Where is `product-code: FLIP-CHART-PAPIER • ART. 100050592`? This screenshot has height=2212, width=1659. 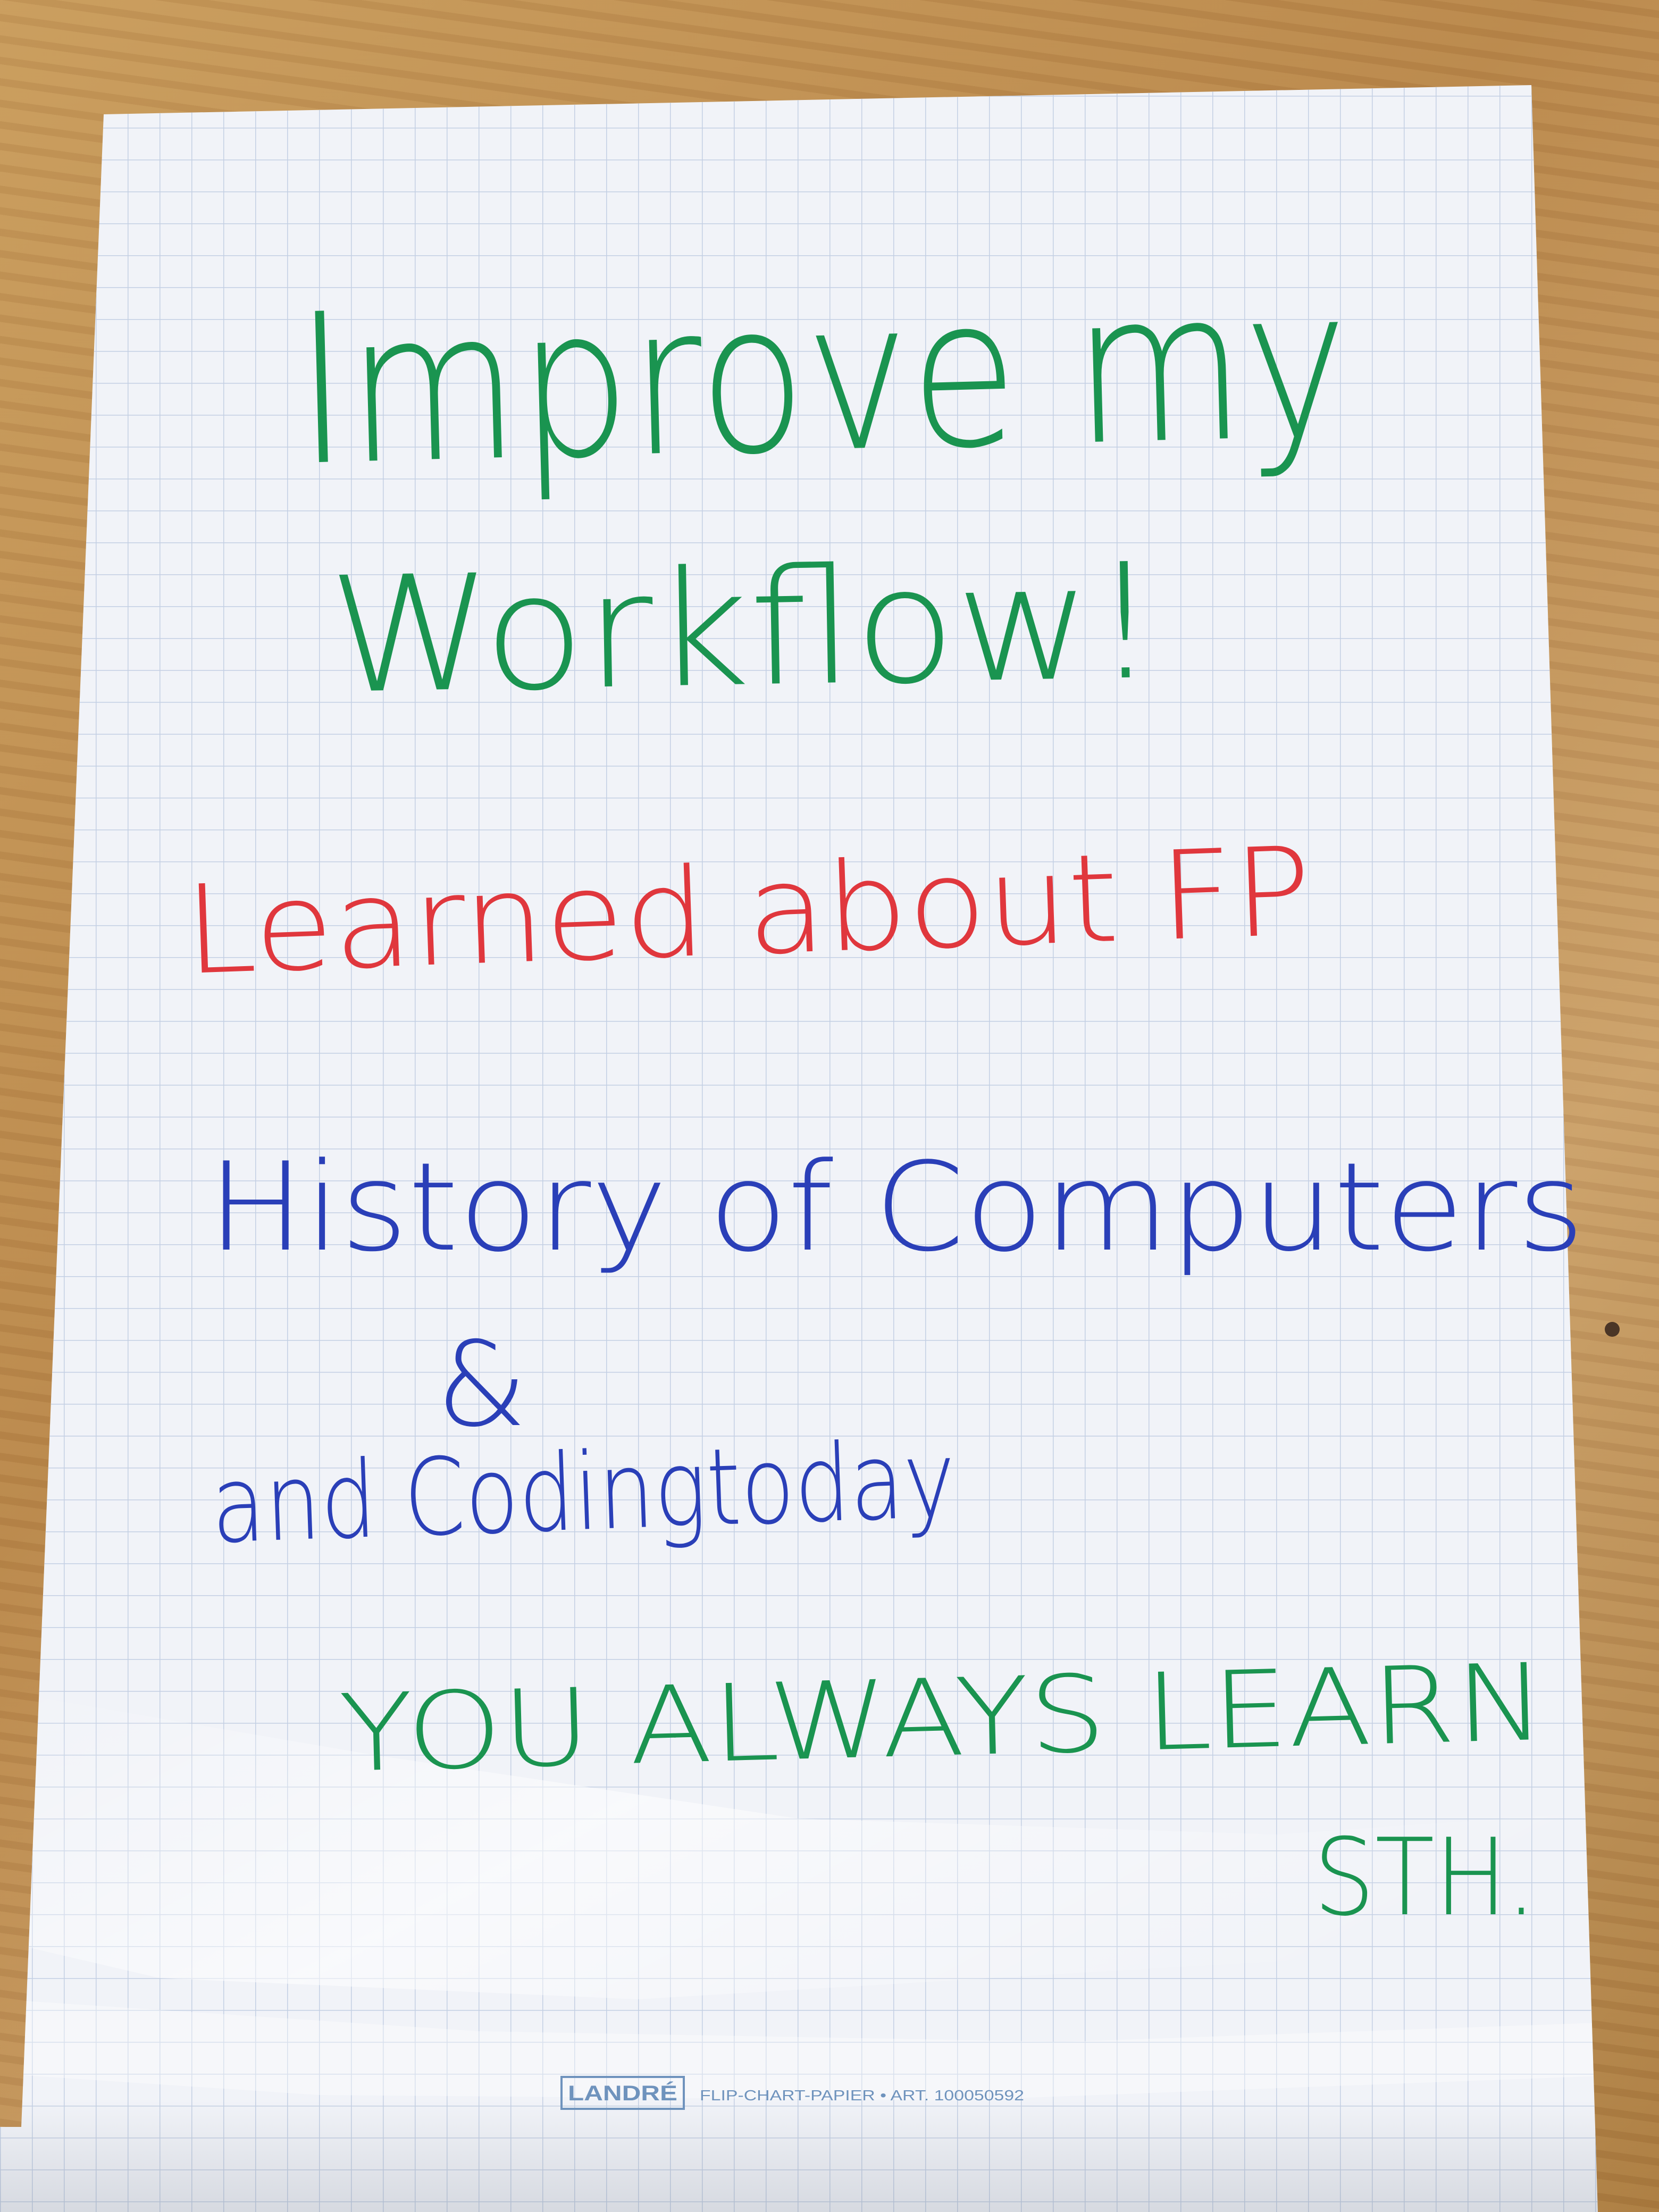 product-code: FLIP-CHART-PAPIER • ART. 100050592 is located at coordinates (862, 2095).